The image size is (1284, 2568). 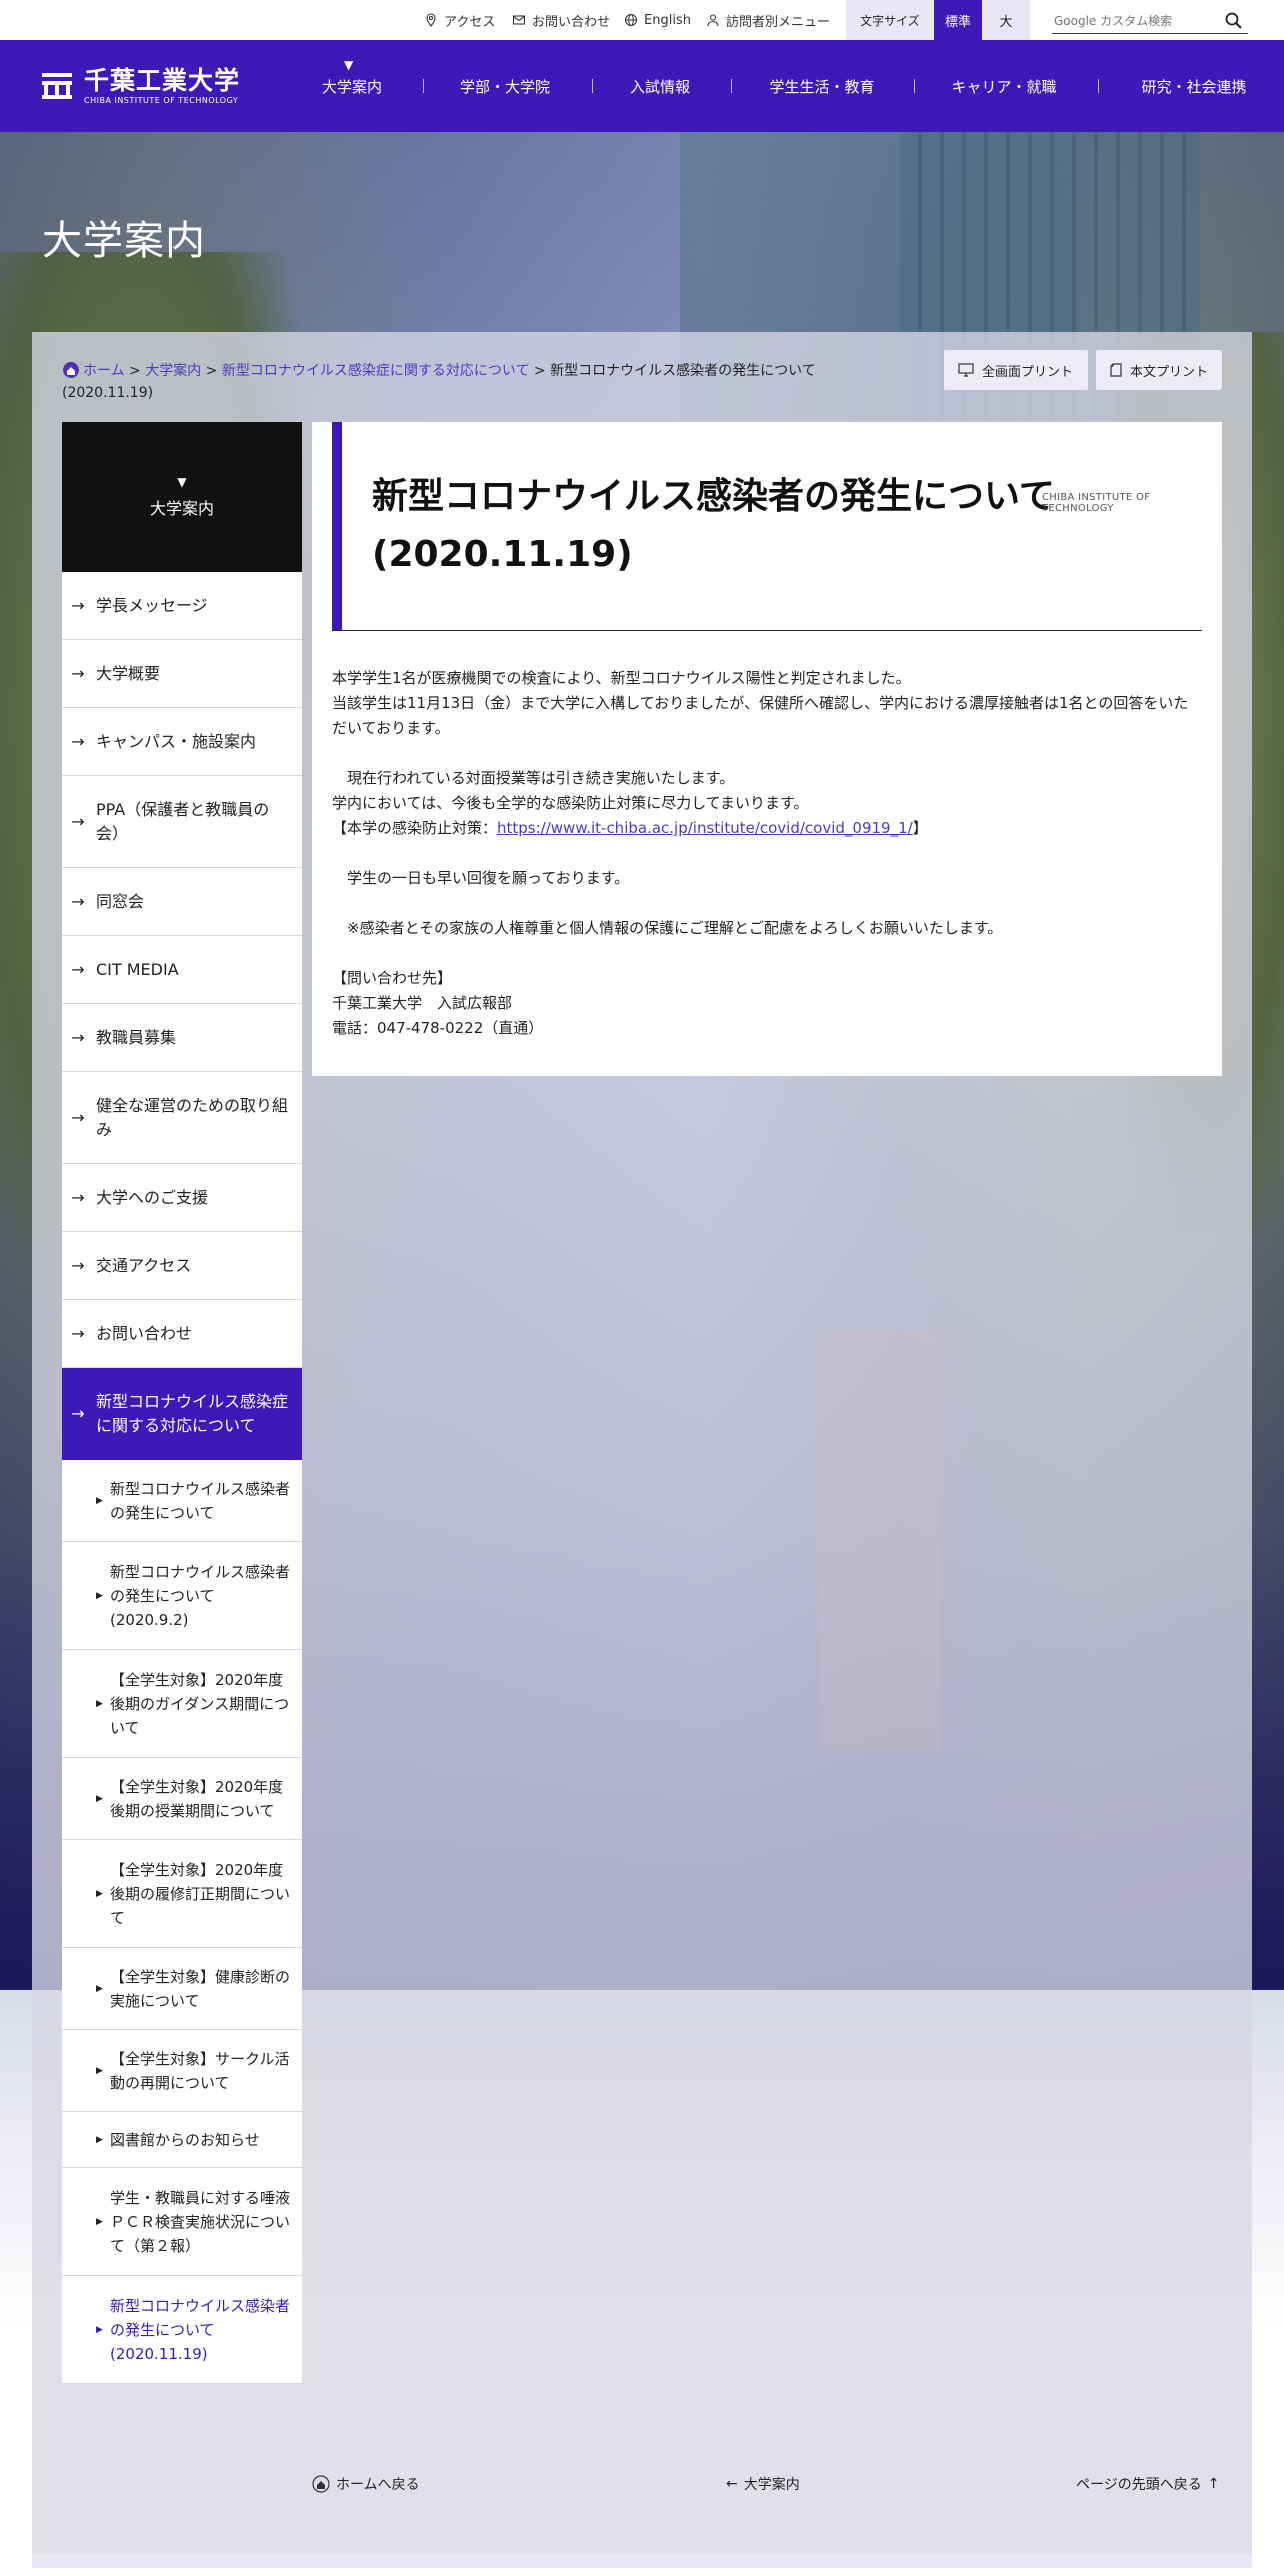 I want to click on font-size-large-button: 大, so click(x=1006, y=20).